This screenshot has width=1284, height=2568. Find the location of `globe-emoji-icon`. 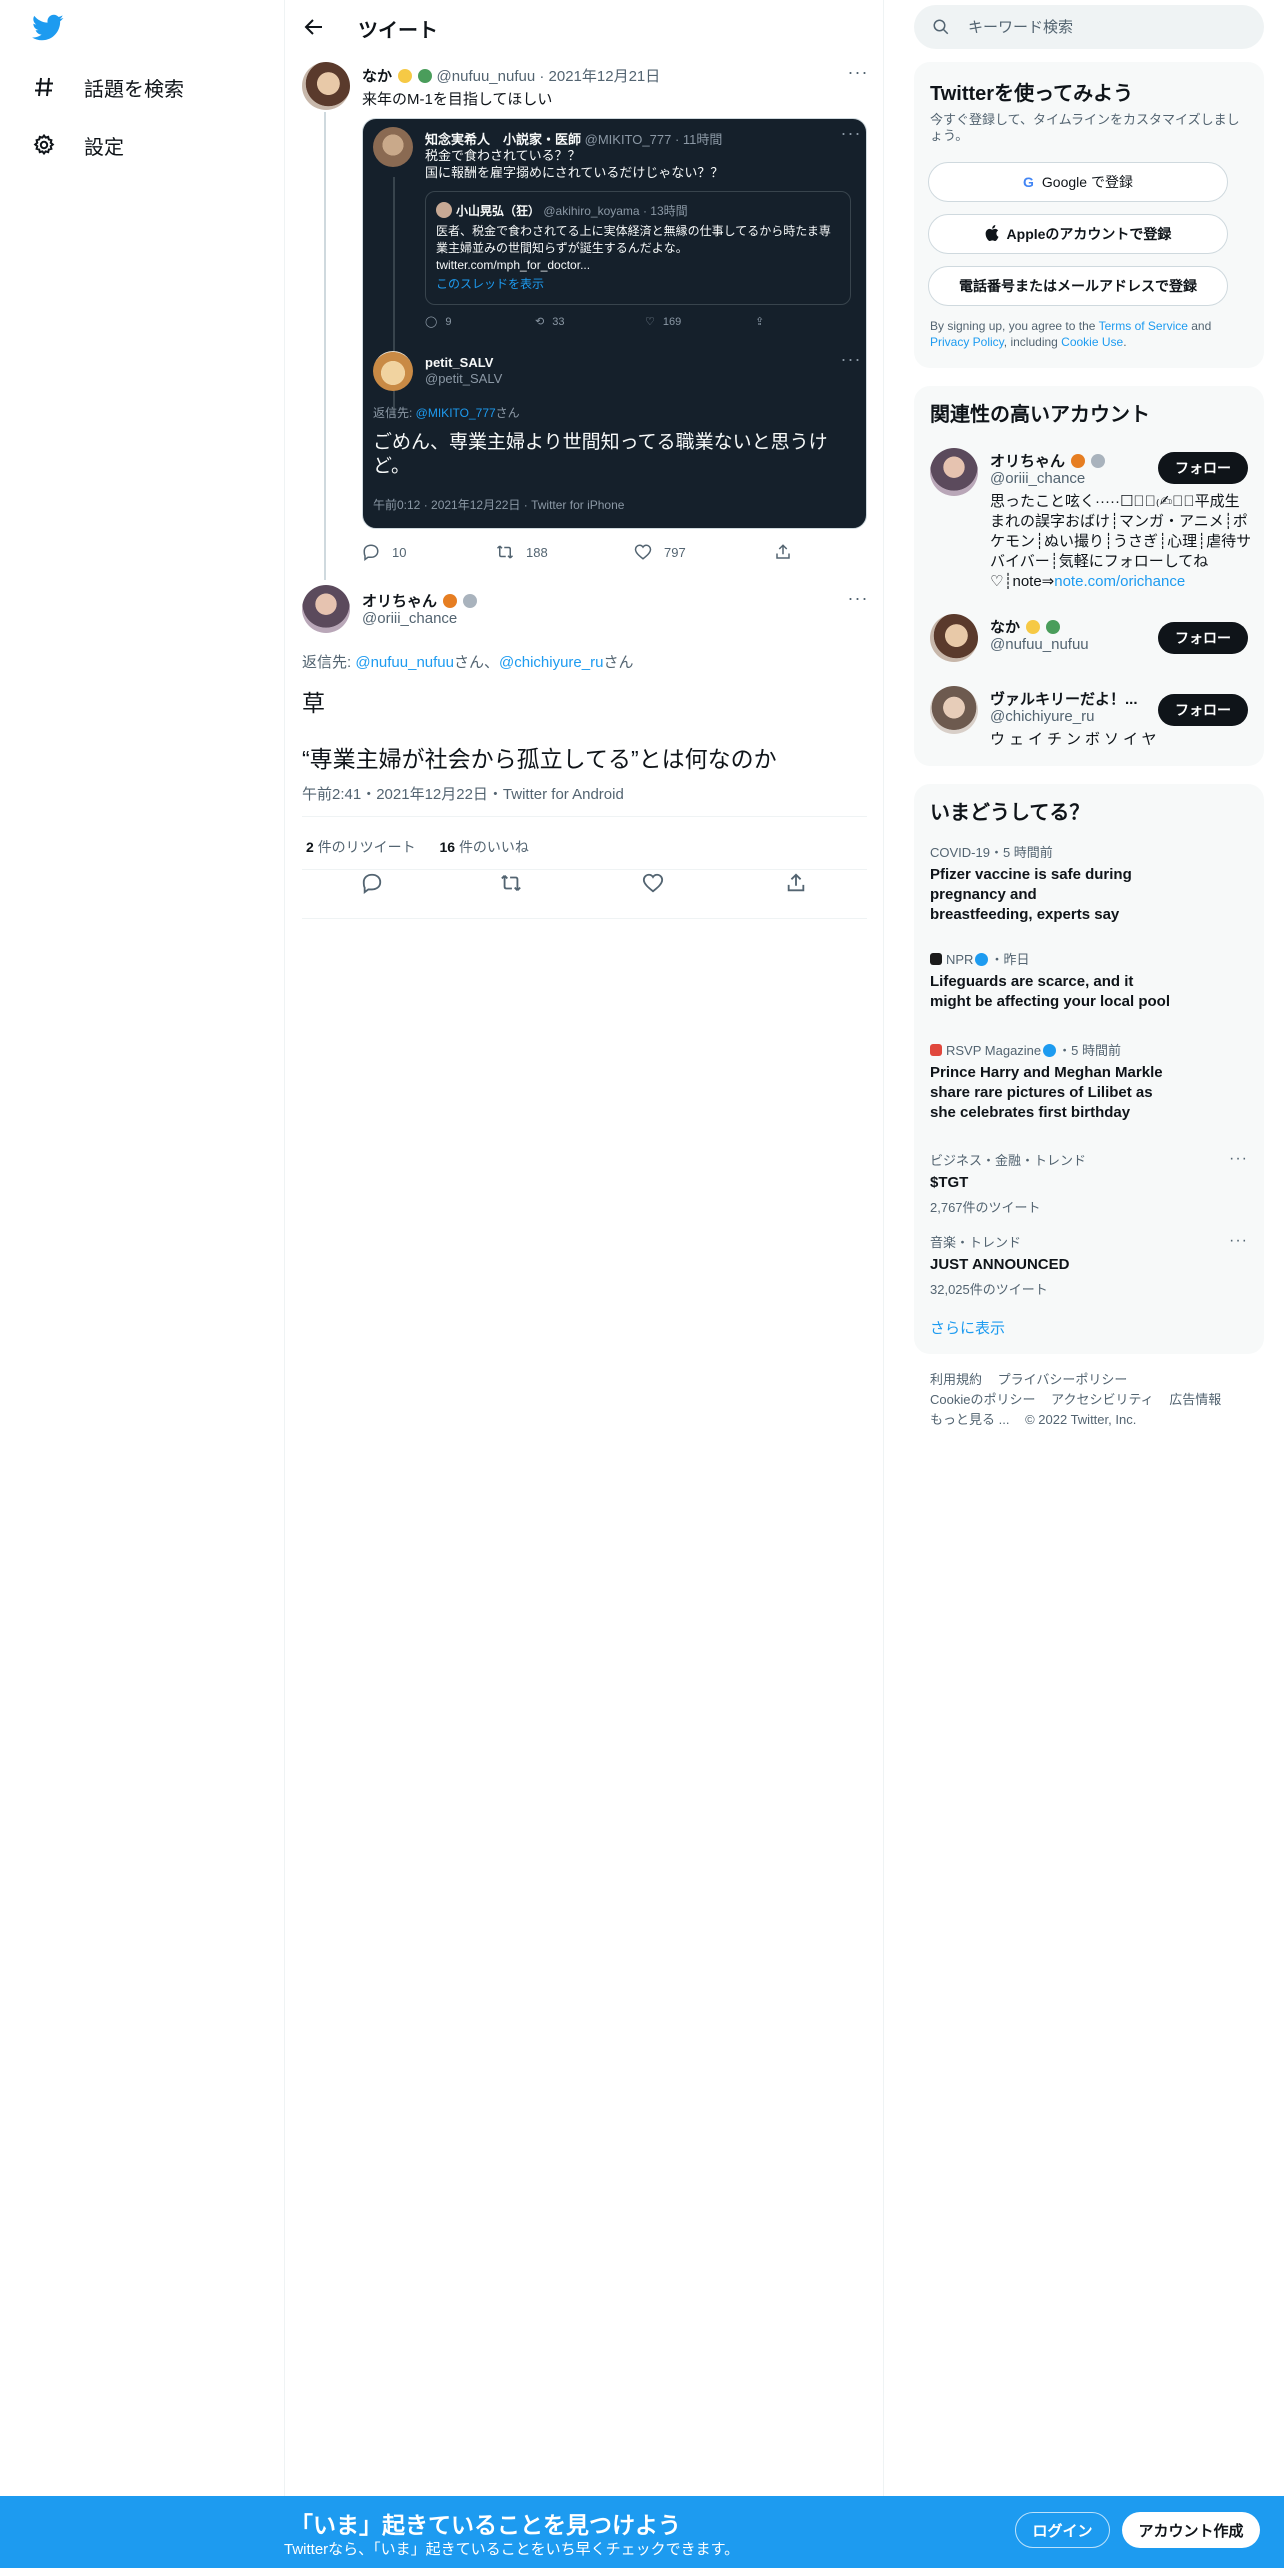

globe-emoji-icon is located at coordinates (425, 76).